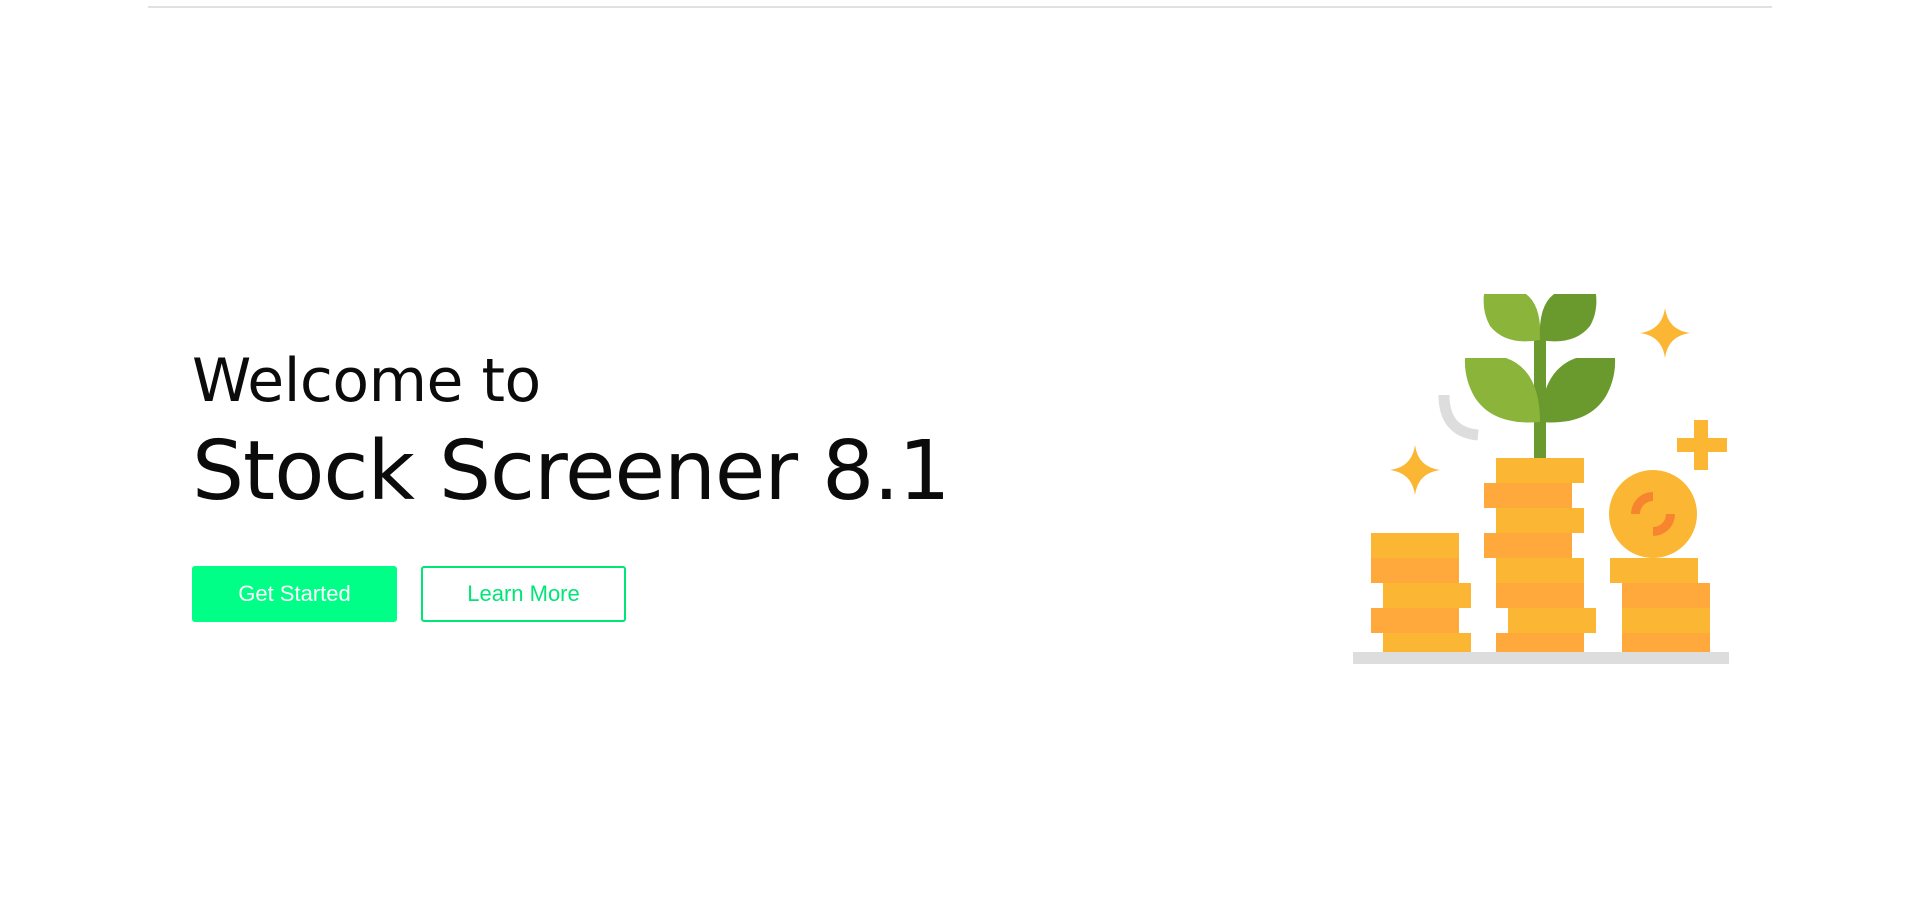  Describe the element at coordinates (1578, 390) in the screenshot. I see `leaf-lower-right` at that location.